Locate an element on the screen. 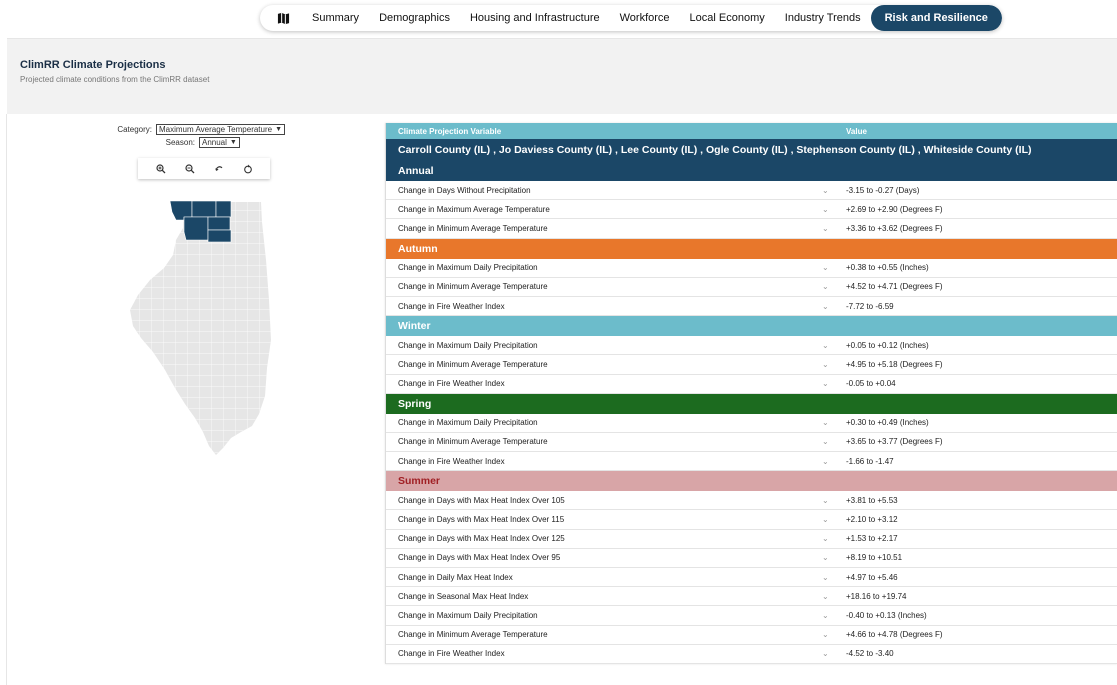  value-cell: -0.40 to +0.13 (Inches) is located at coordinates (886, 615).